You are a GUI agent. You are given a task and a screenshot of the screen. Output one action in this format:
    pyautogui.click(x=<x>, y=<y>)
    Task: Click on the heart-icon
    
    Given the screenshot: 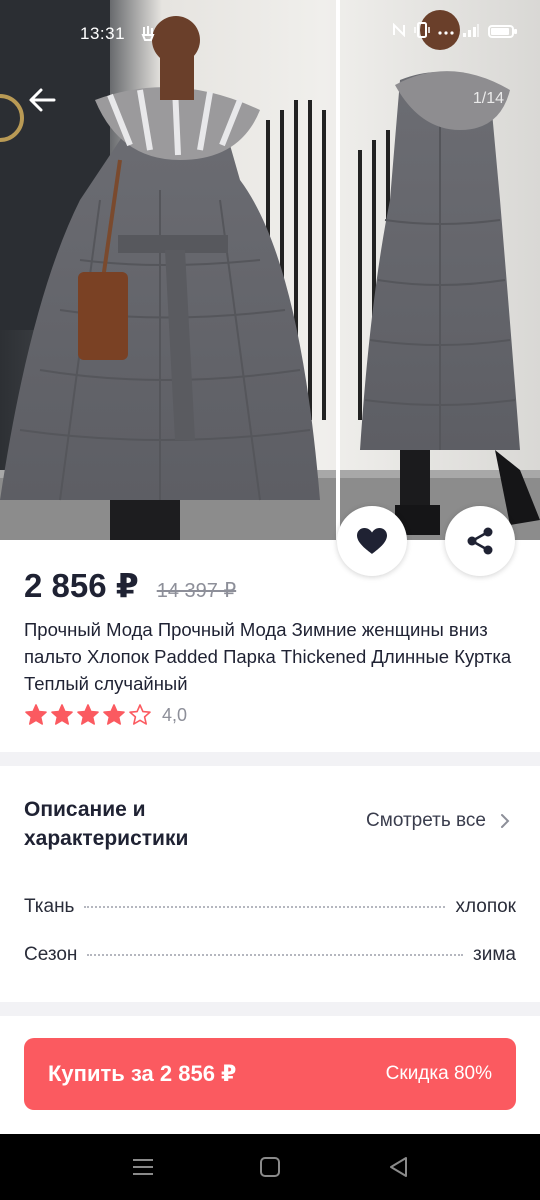 What is the action you would take?
    pyautogui.click(x=372, y=541)
    